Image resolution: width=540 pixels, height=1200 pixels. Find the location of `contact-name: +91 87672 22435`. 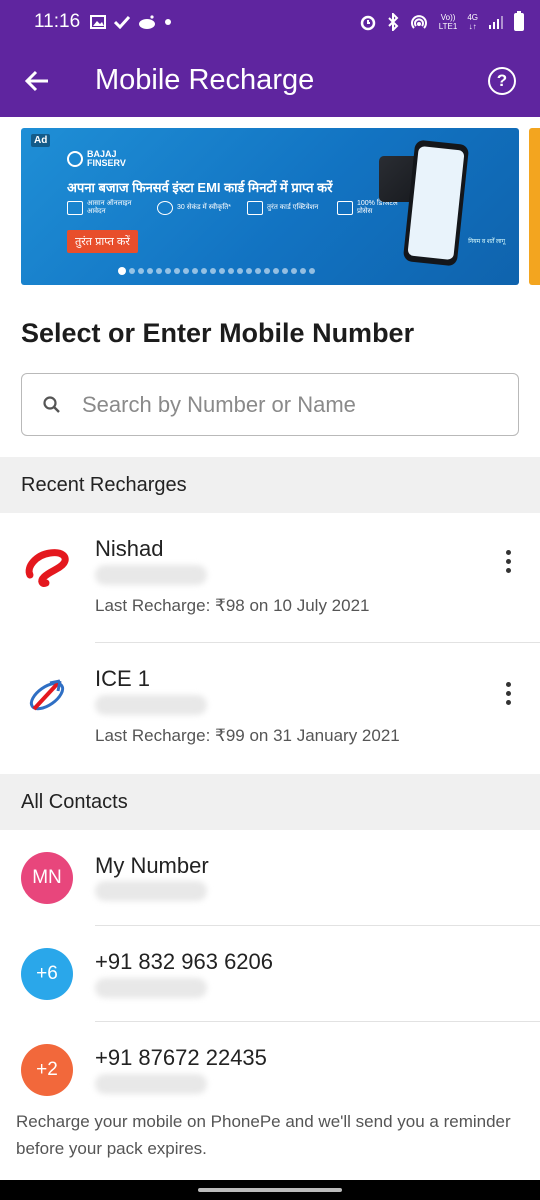

contact-name: +91 87672 22435 is located at coordinates (181, 1057).